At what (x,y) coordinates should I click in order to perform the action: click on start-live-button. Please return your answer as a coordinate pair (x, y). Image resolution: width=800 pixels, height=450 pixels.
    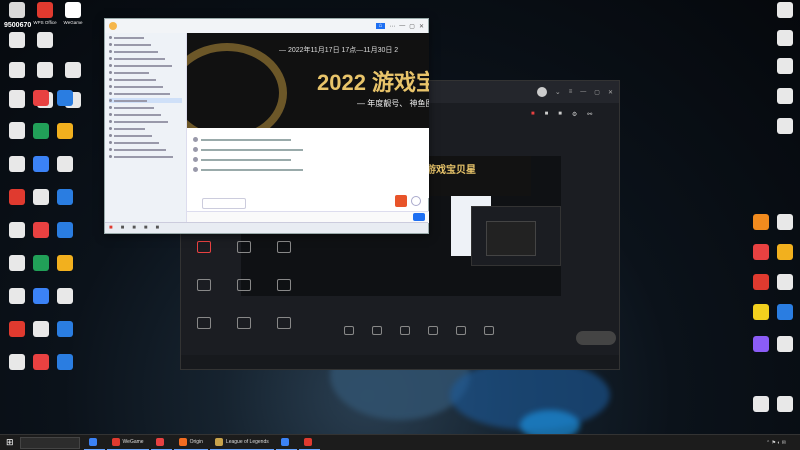
    Looking at the image, I should click on (596, 338).